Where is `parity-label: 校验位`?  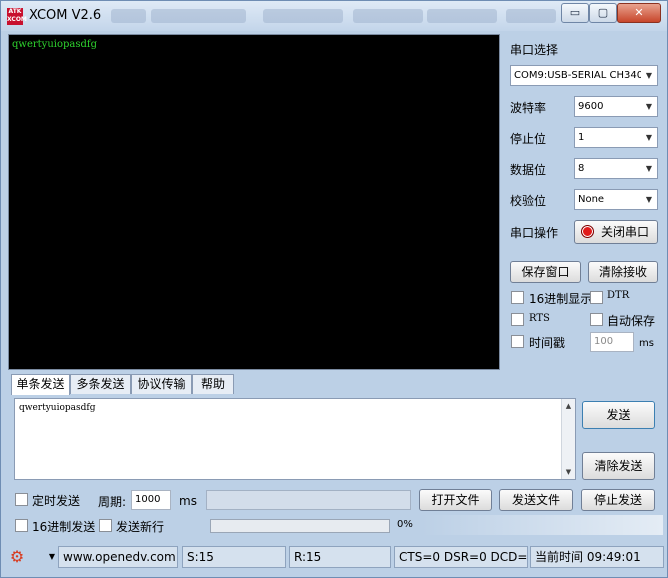 parity-label: 校验位 is located at coordinates (528, 201).